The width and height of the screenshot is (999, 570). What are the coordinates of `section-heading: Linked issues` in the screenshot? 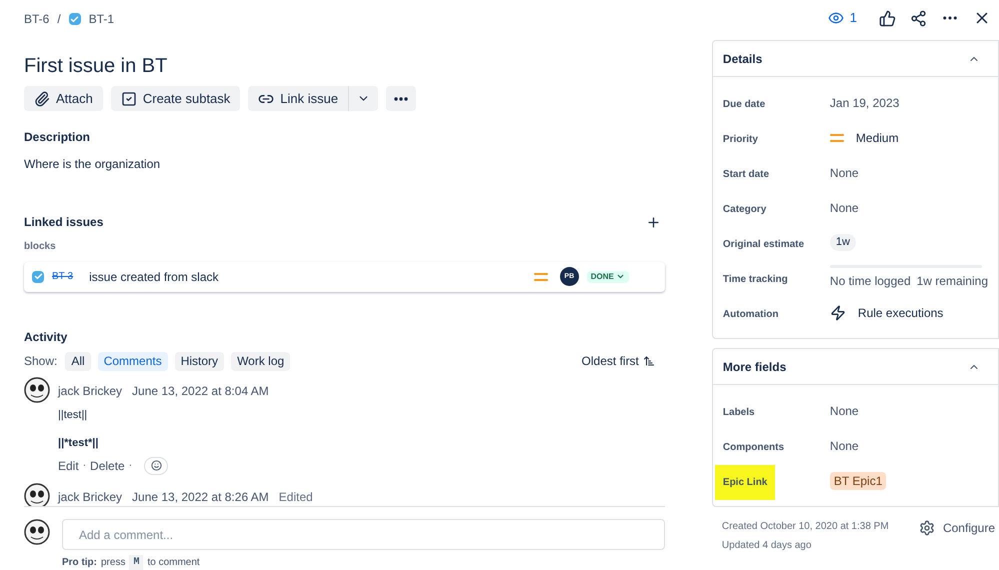 It's located at (64, 222).